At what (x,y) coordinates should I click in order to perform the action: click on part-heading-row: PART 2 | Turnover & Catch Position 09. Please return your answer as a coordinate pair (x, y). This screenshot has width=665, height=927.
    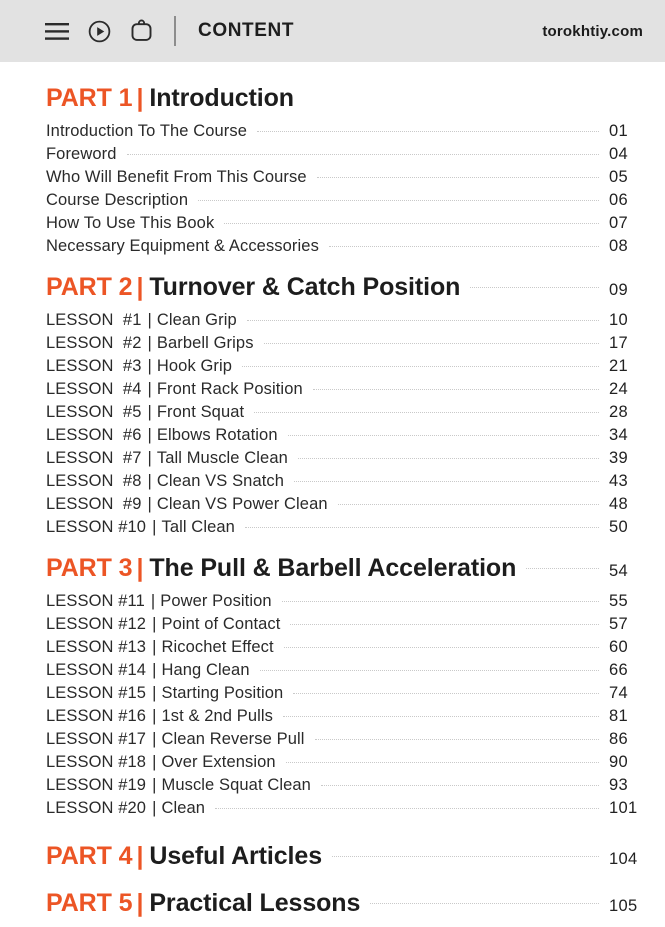
    Looking at the image, I should click on (332, 292).